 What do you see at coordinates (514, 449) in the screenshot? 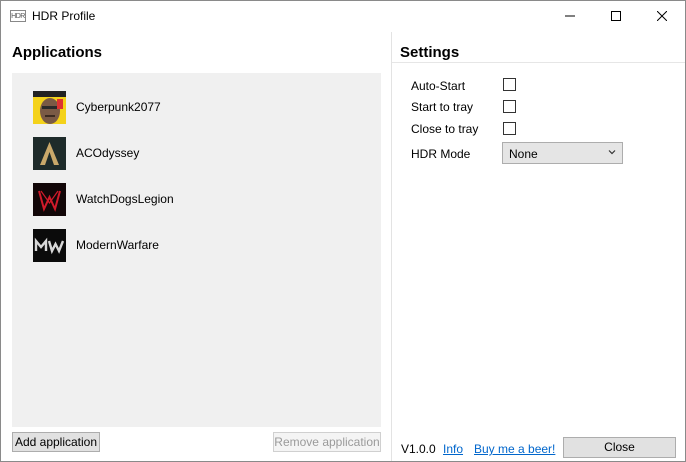
I see `buy-me-a-beer-link: Buy me a beer!` at bounding box center [514, 449].